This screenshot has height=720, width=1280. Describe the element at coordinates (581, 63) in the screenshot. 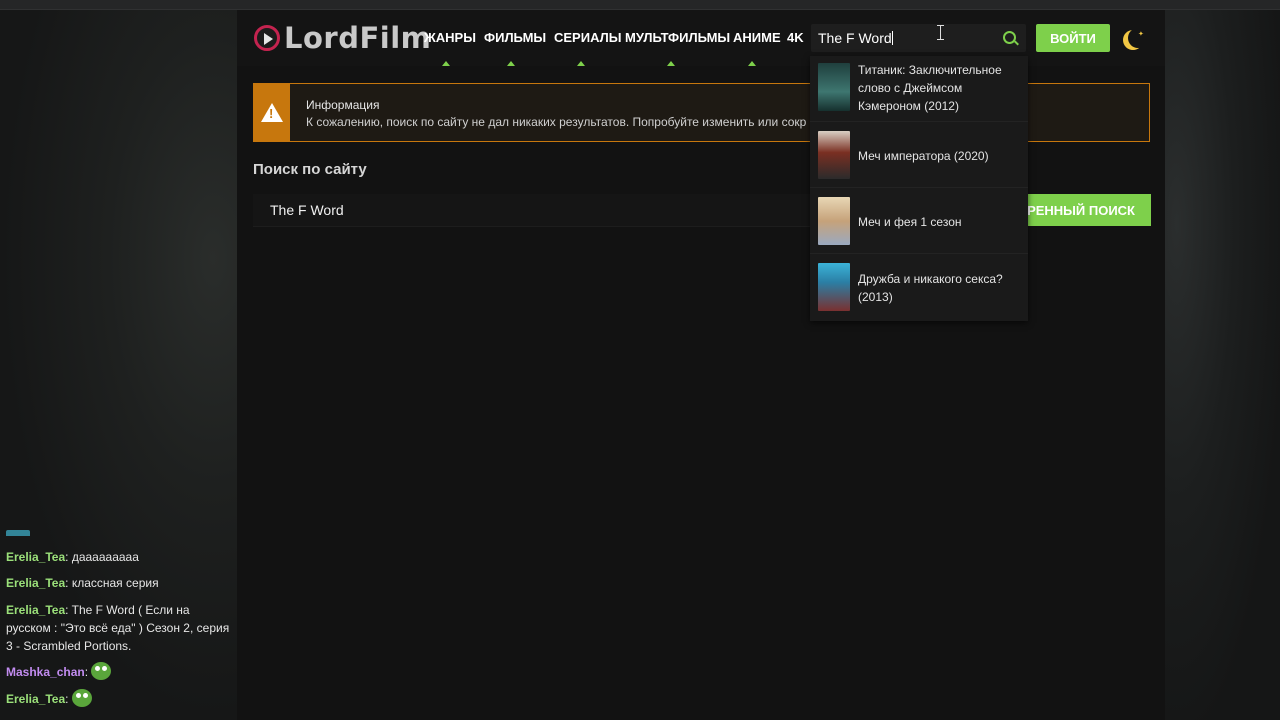

I see `nav-series-arrow-icon` at that location.